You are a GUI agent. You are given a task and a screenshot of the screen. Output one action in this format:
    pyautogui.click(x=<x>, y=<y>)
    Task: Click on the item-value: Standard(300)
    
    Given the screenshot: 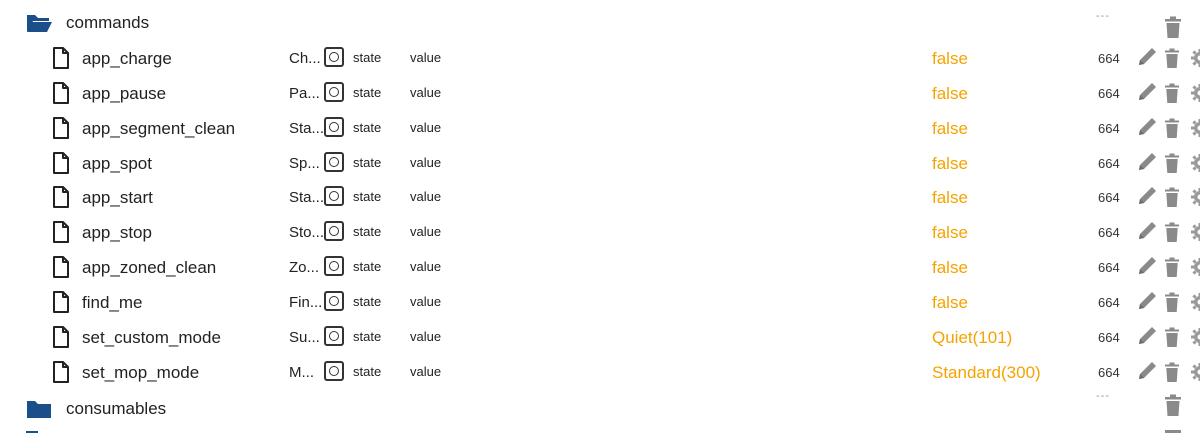 What is the action you would take?
    pyautogui.click(x=986, y=373)
    